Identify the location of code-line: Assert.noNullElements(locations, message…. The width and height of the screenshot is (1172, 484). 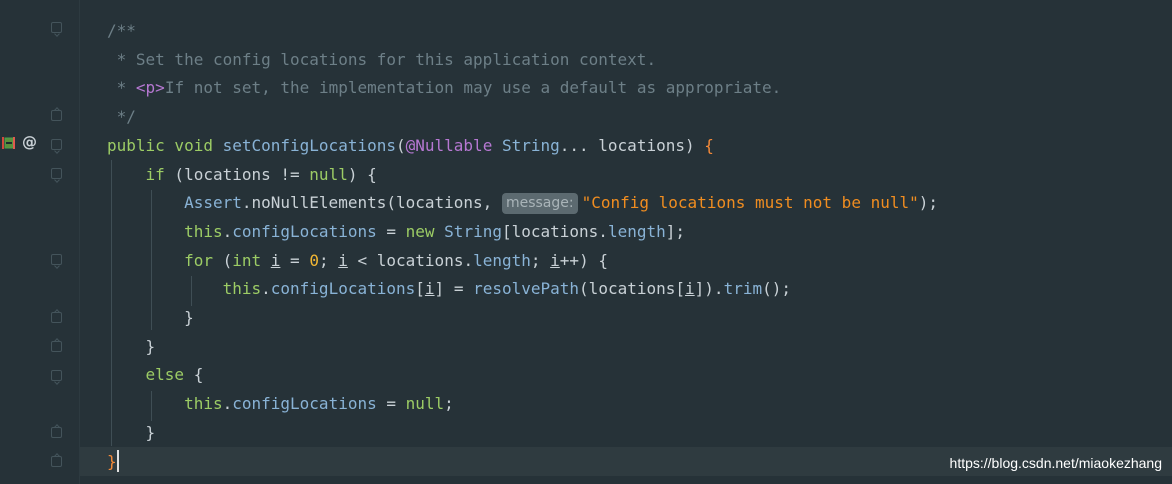
(522, 202).